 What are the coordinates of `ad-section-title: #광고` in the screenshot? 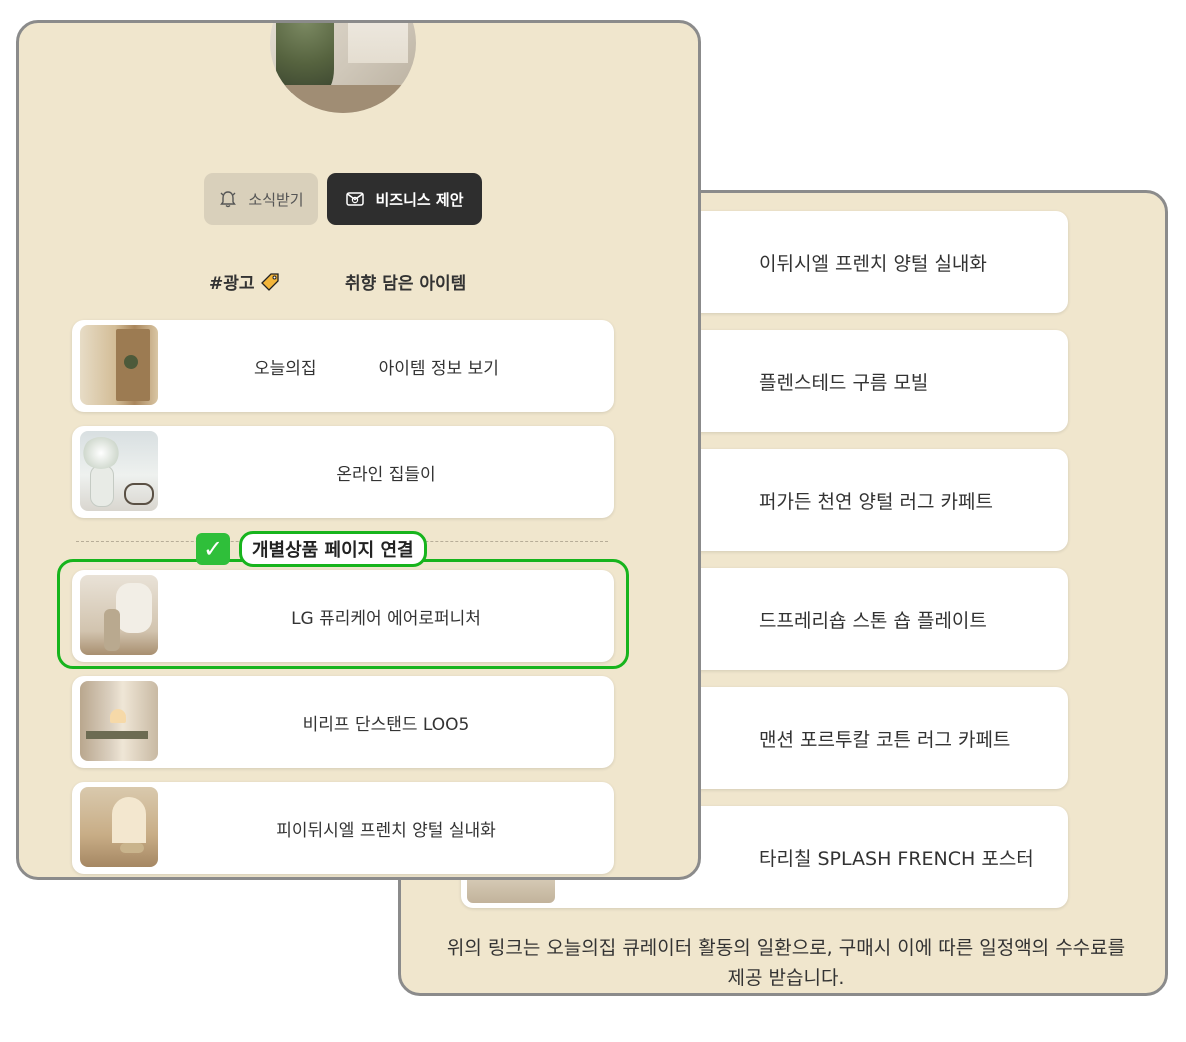 It's located at (244, 281).